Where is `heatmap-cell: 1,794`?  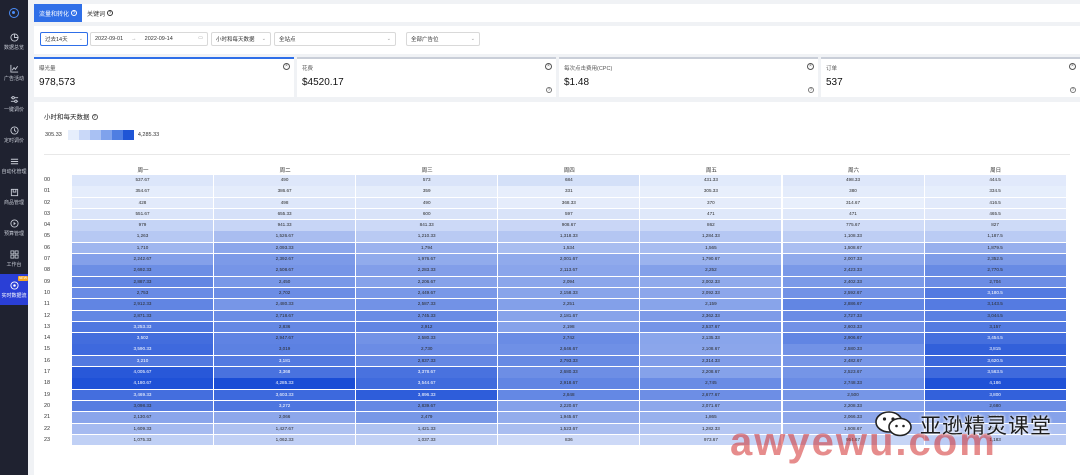 heatmap-cell: 1,794 is located at coordinates (427, 248).